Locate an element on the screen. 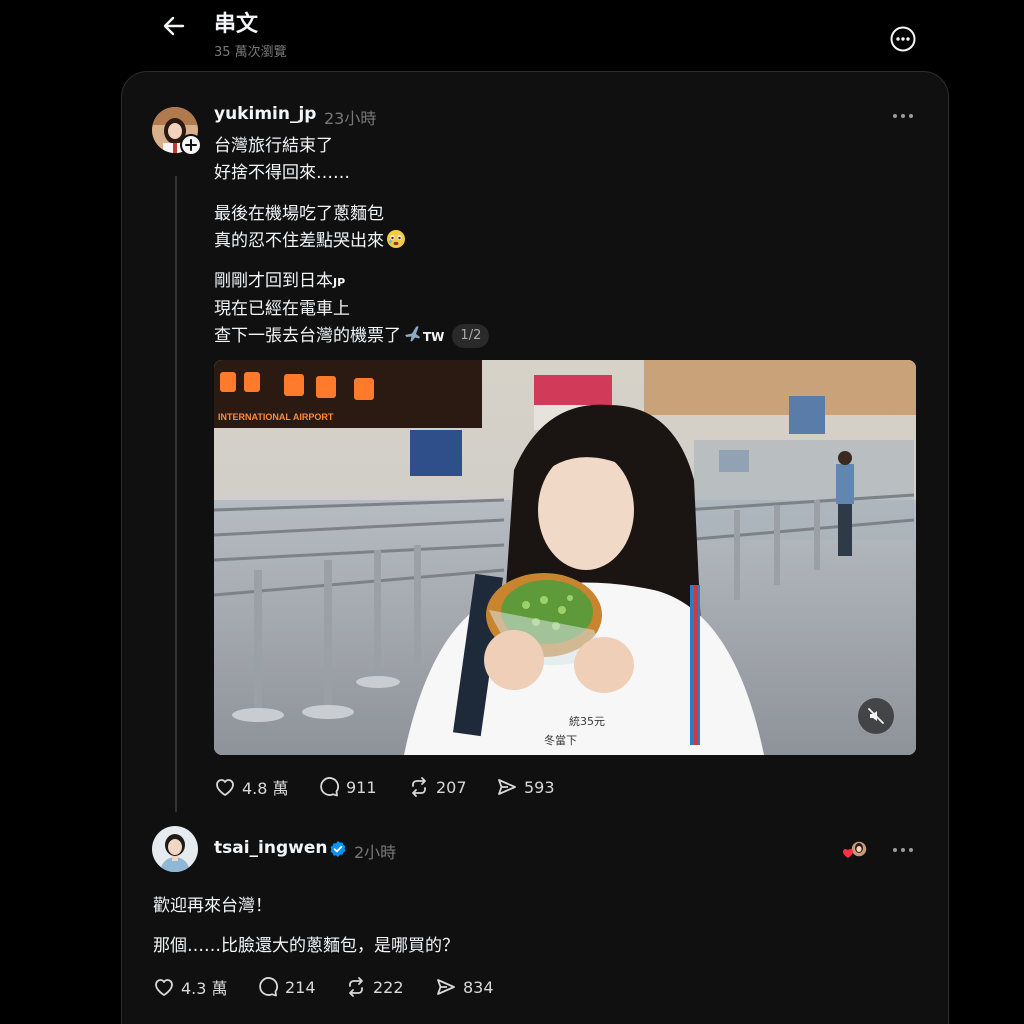 Image resolution: width=1024 pixels, height=1024 pixels. reply-share-button: 834 is located at coordinates (475, 987).